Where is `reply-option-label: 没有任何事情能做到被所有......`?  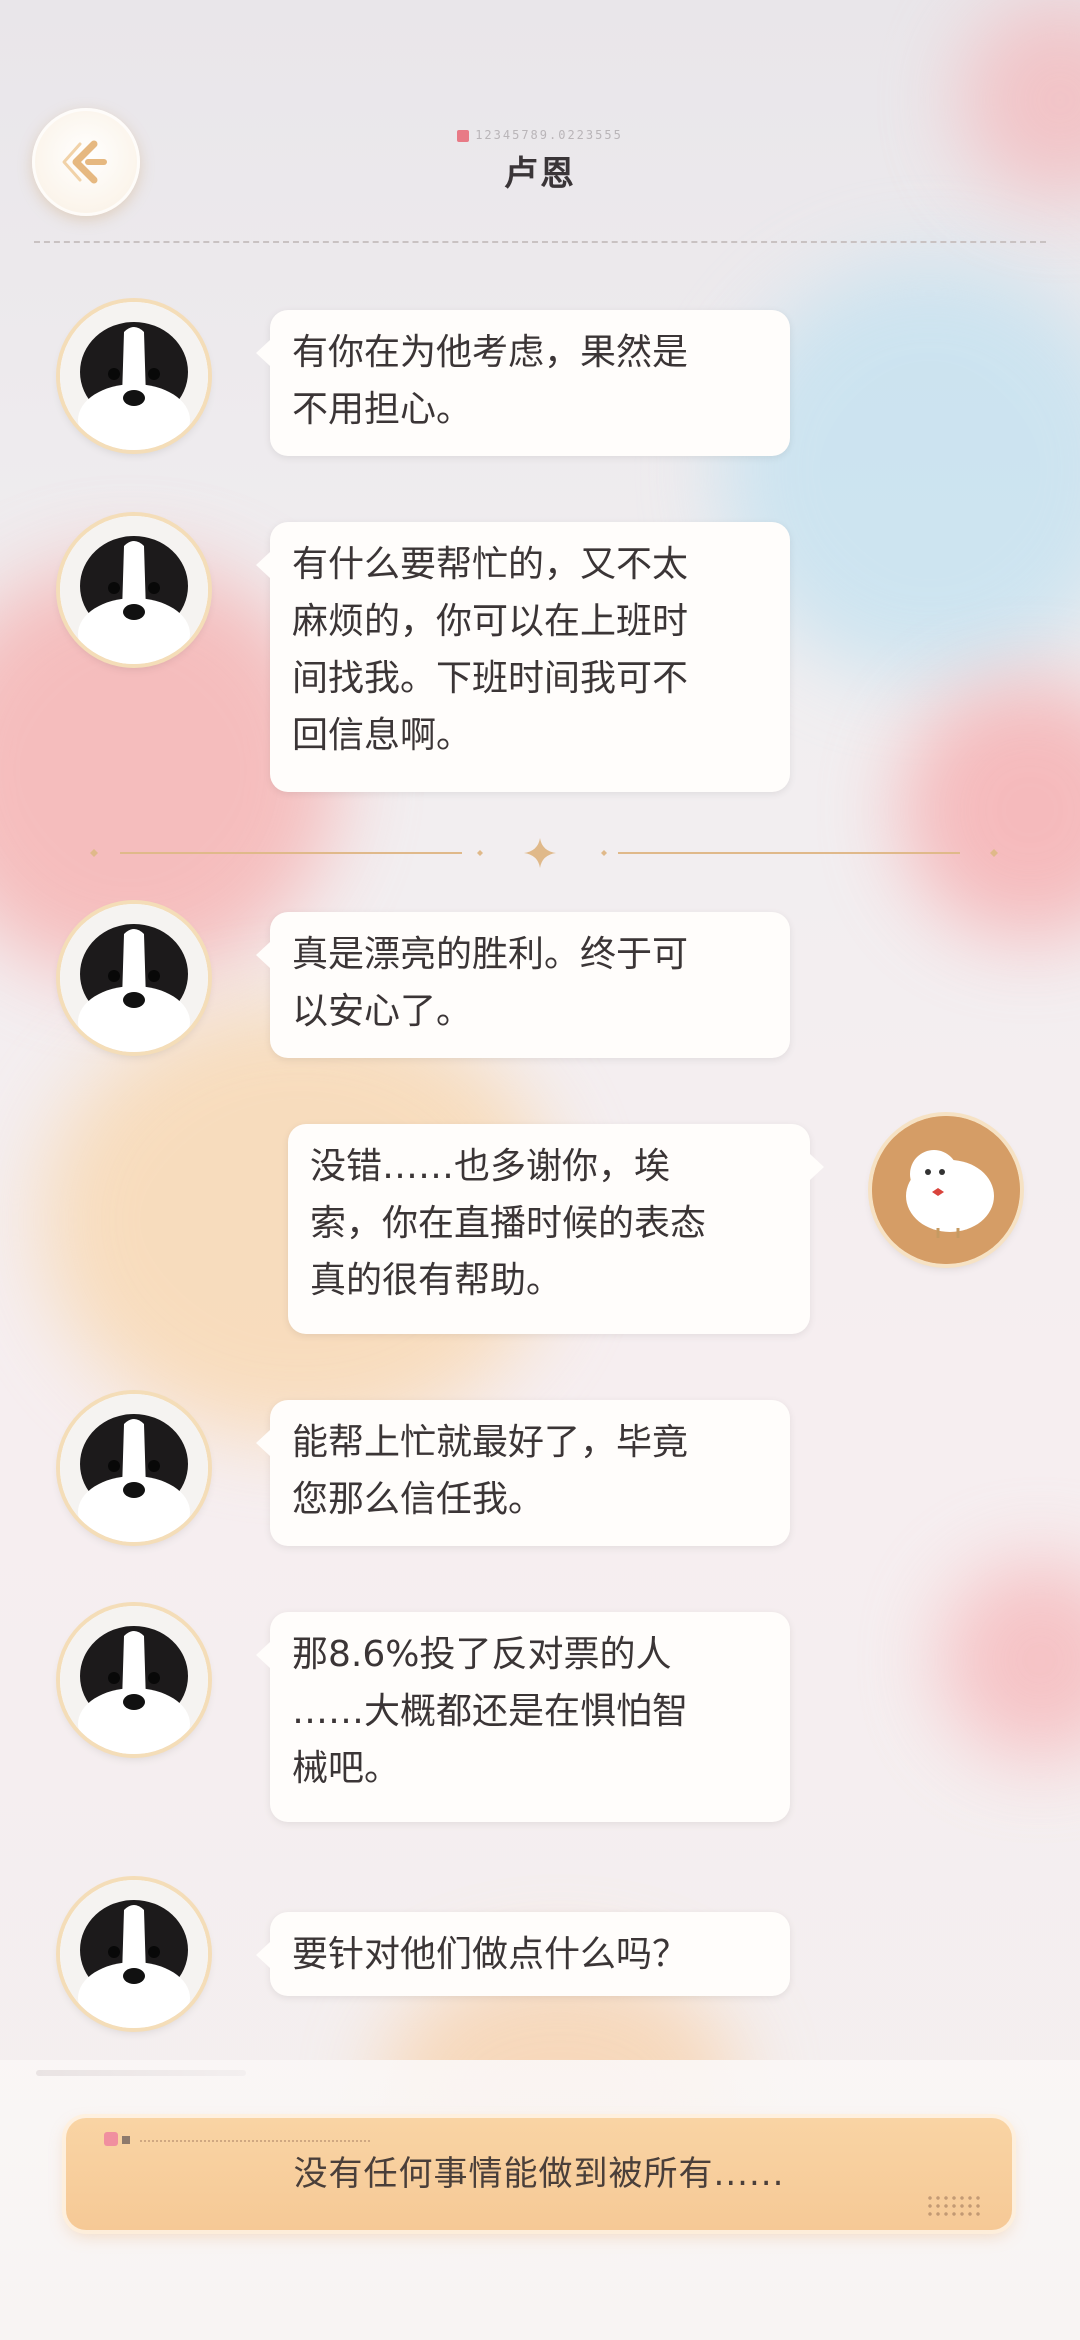
reply-option-label: 没有任何事情能做到被所有...... is located at coordinates (539, 2174).